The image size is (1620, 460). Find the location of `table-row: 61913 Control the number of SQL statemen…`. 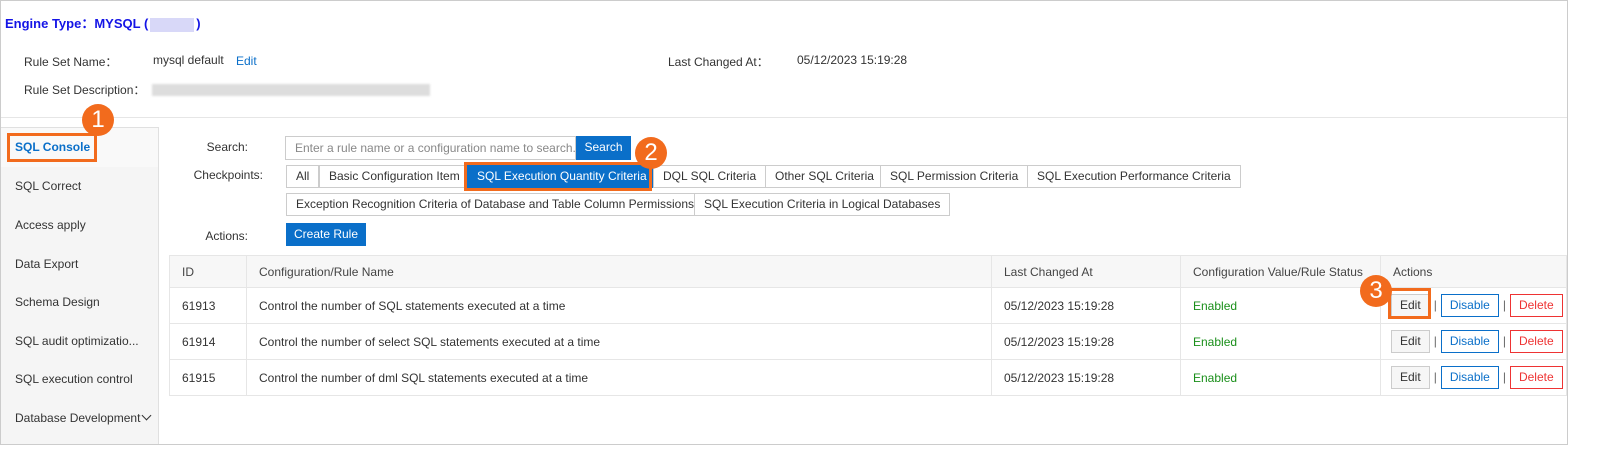

table-row: 61913 Control the number of SQL statemen… is located at coordinates (868, 305).